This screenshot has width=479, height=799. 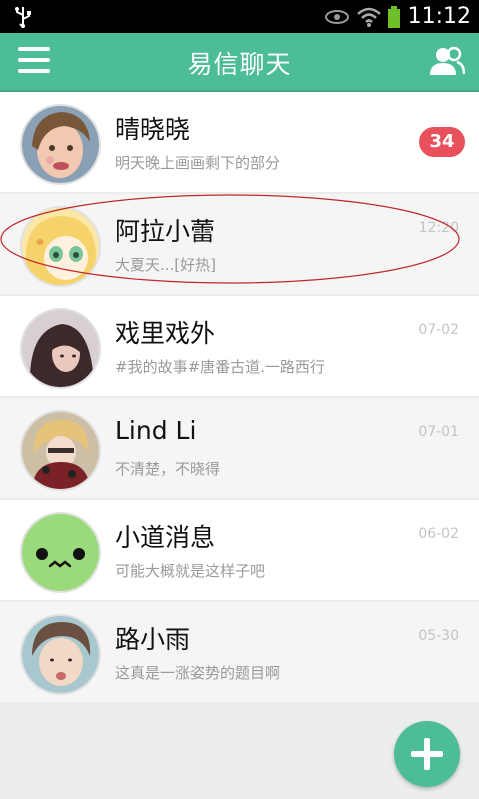 What do you see at coordinates (239, 16) in the screenshot?
I see `status-bar: 11:12` at bounding box center [239, 16].